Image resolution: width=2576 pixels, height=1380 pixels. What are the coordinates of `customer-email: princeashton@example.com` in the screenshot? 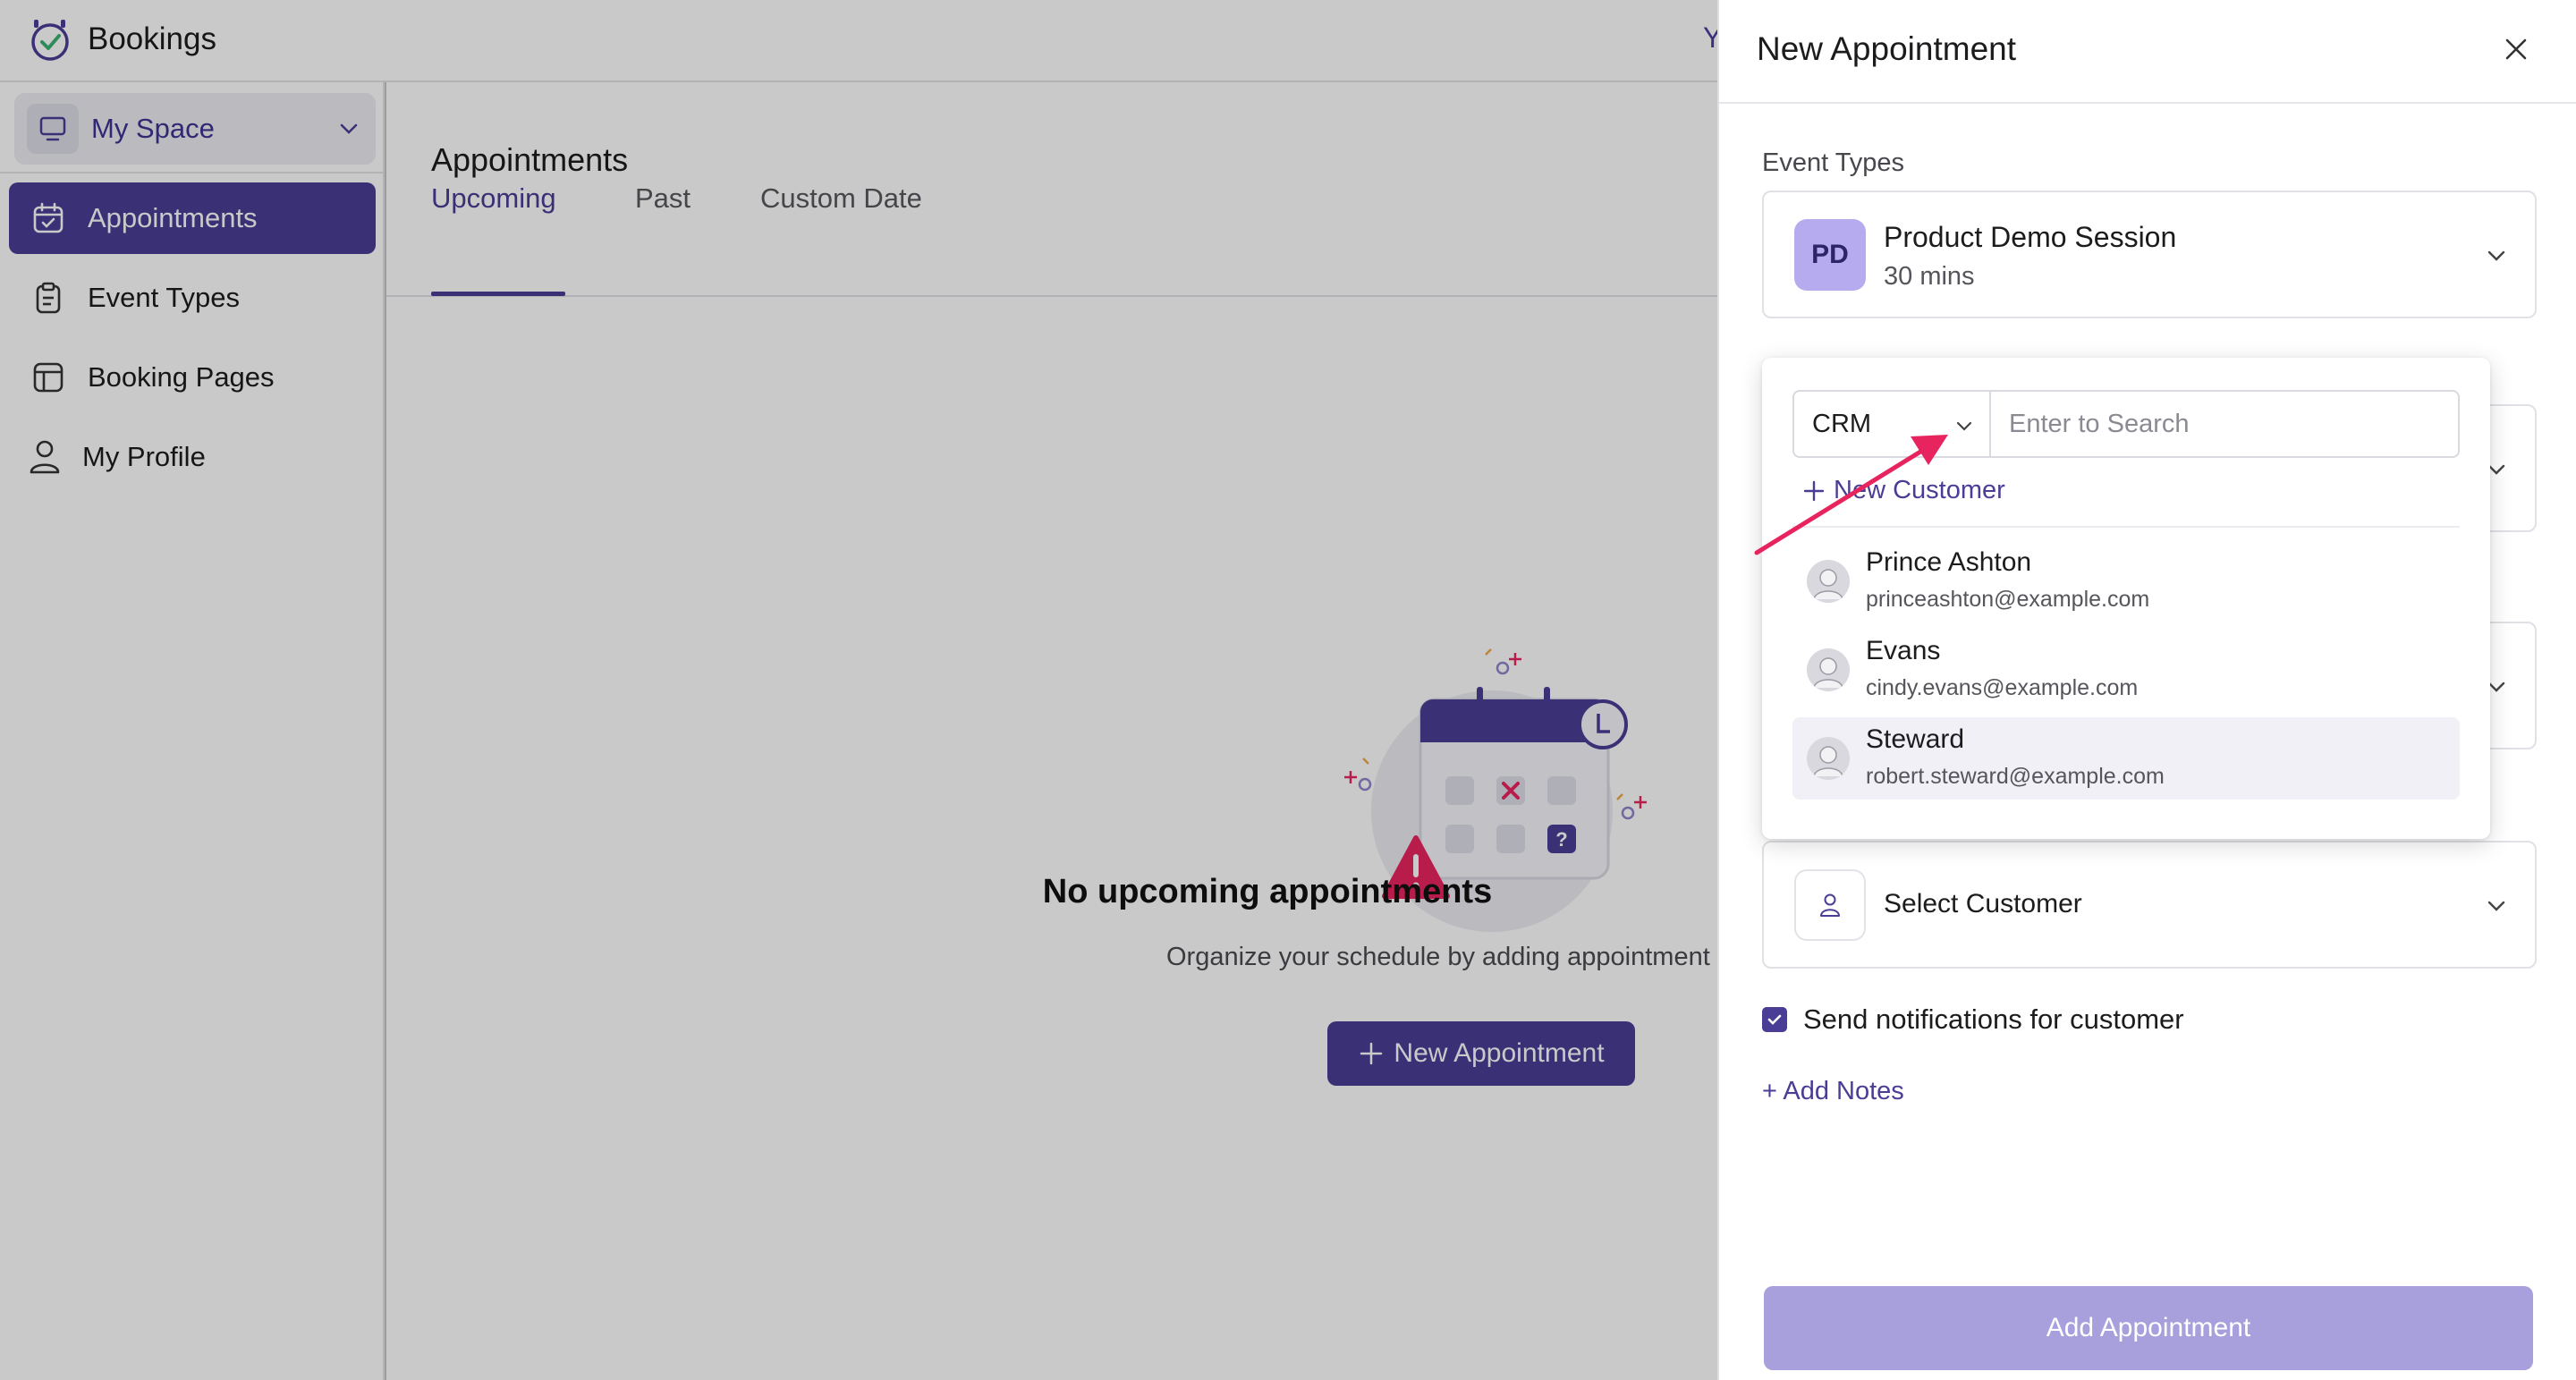 It's located at (2008, 599).